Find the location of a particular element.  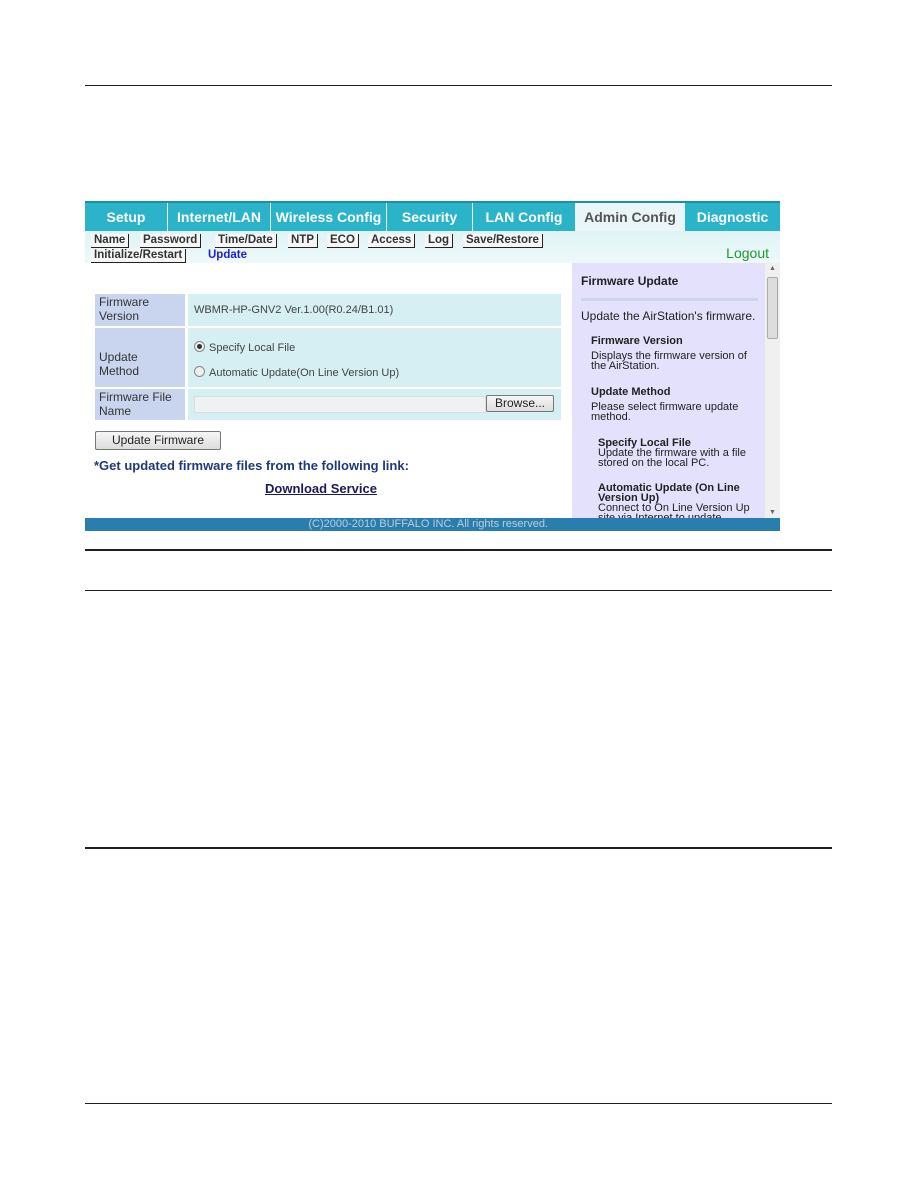

footer-rule is located at coordinates (458, 1103).